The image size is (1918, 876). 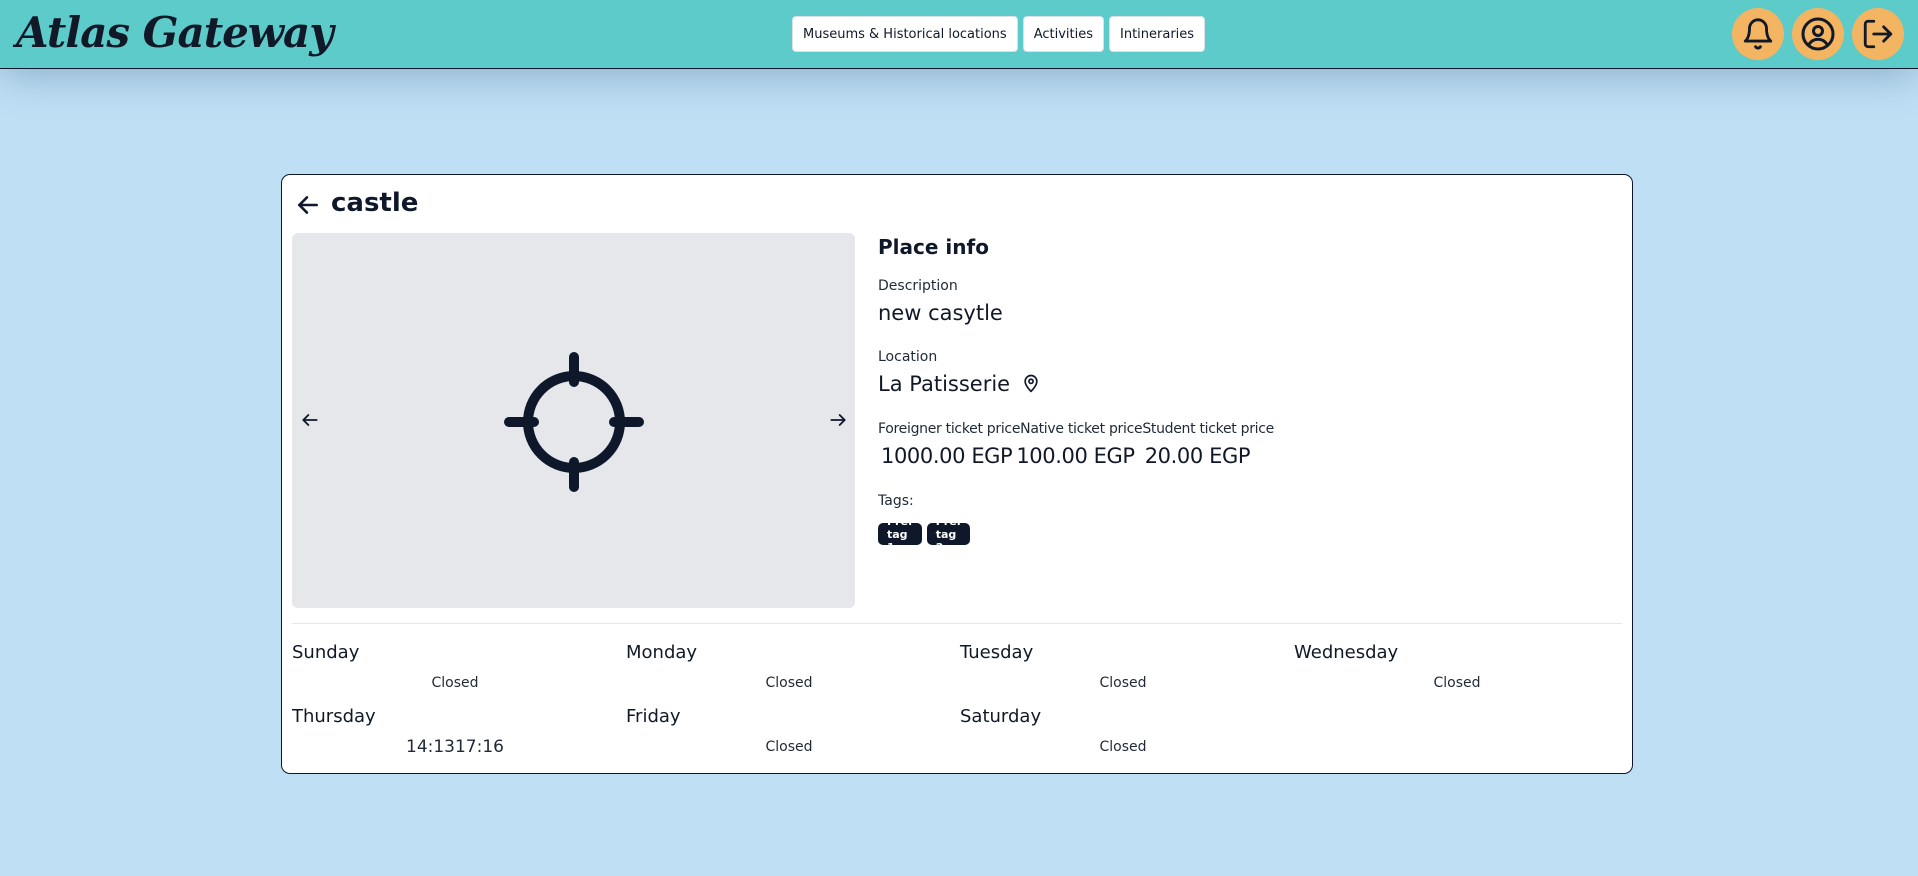 What do you see at coordinates (1127, 736) in the screenshot?
I see `hours-saturday: Saturday Closed` at bounding box center [1127, 736].